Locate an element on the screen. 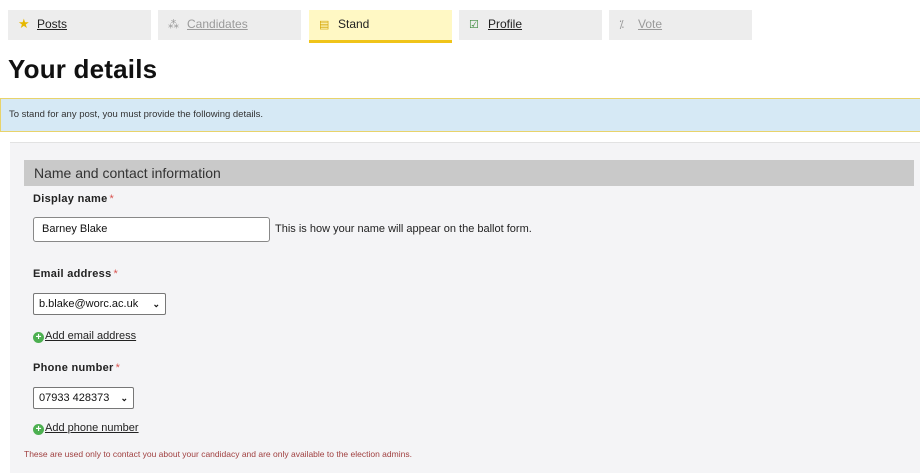  tab-candidates: ⁂ Candidates is located at coordinates (229, 25).